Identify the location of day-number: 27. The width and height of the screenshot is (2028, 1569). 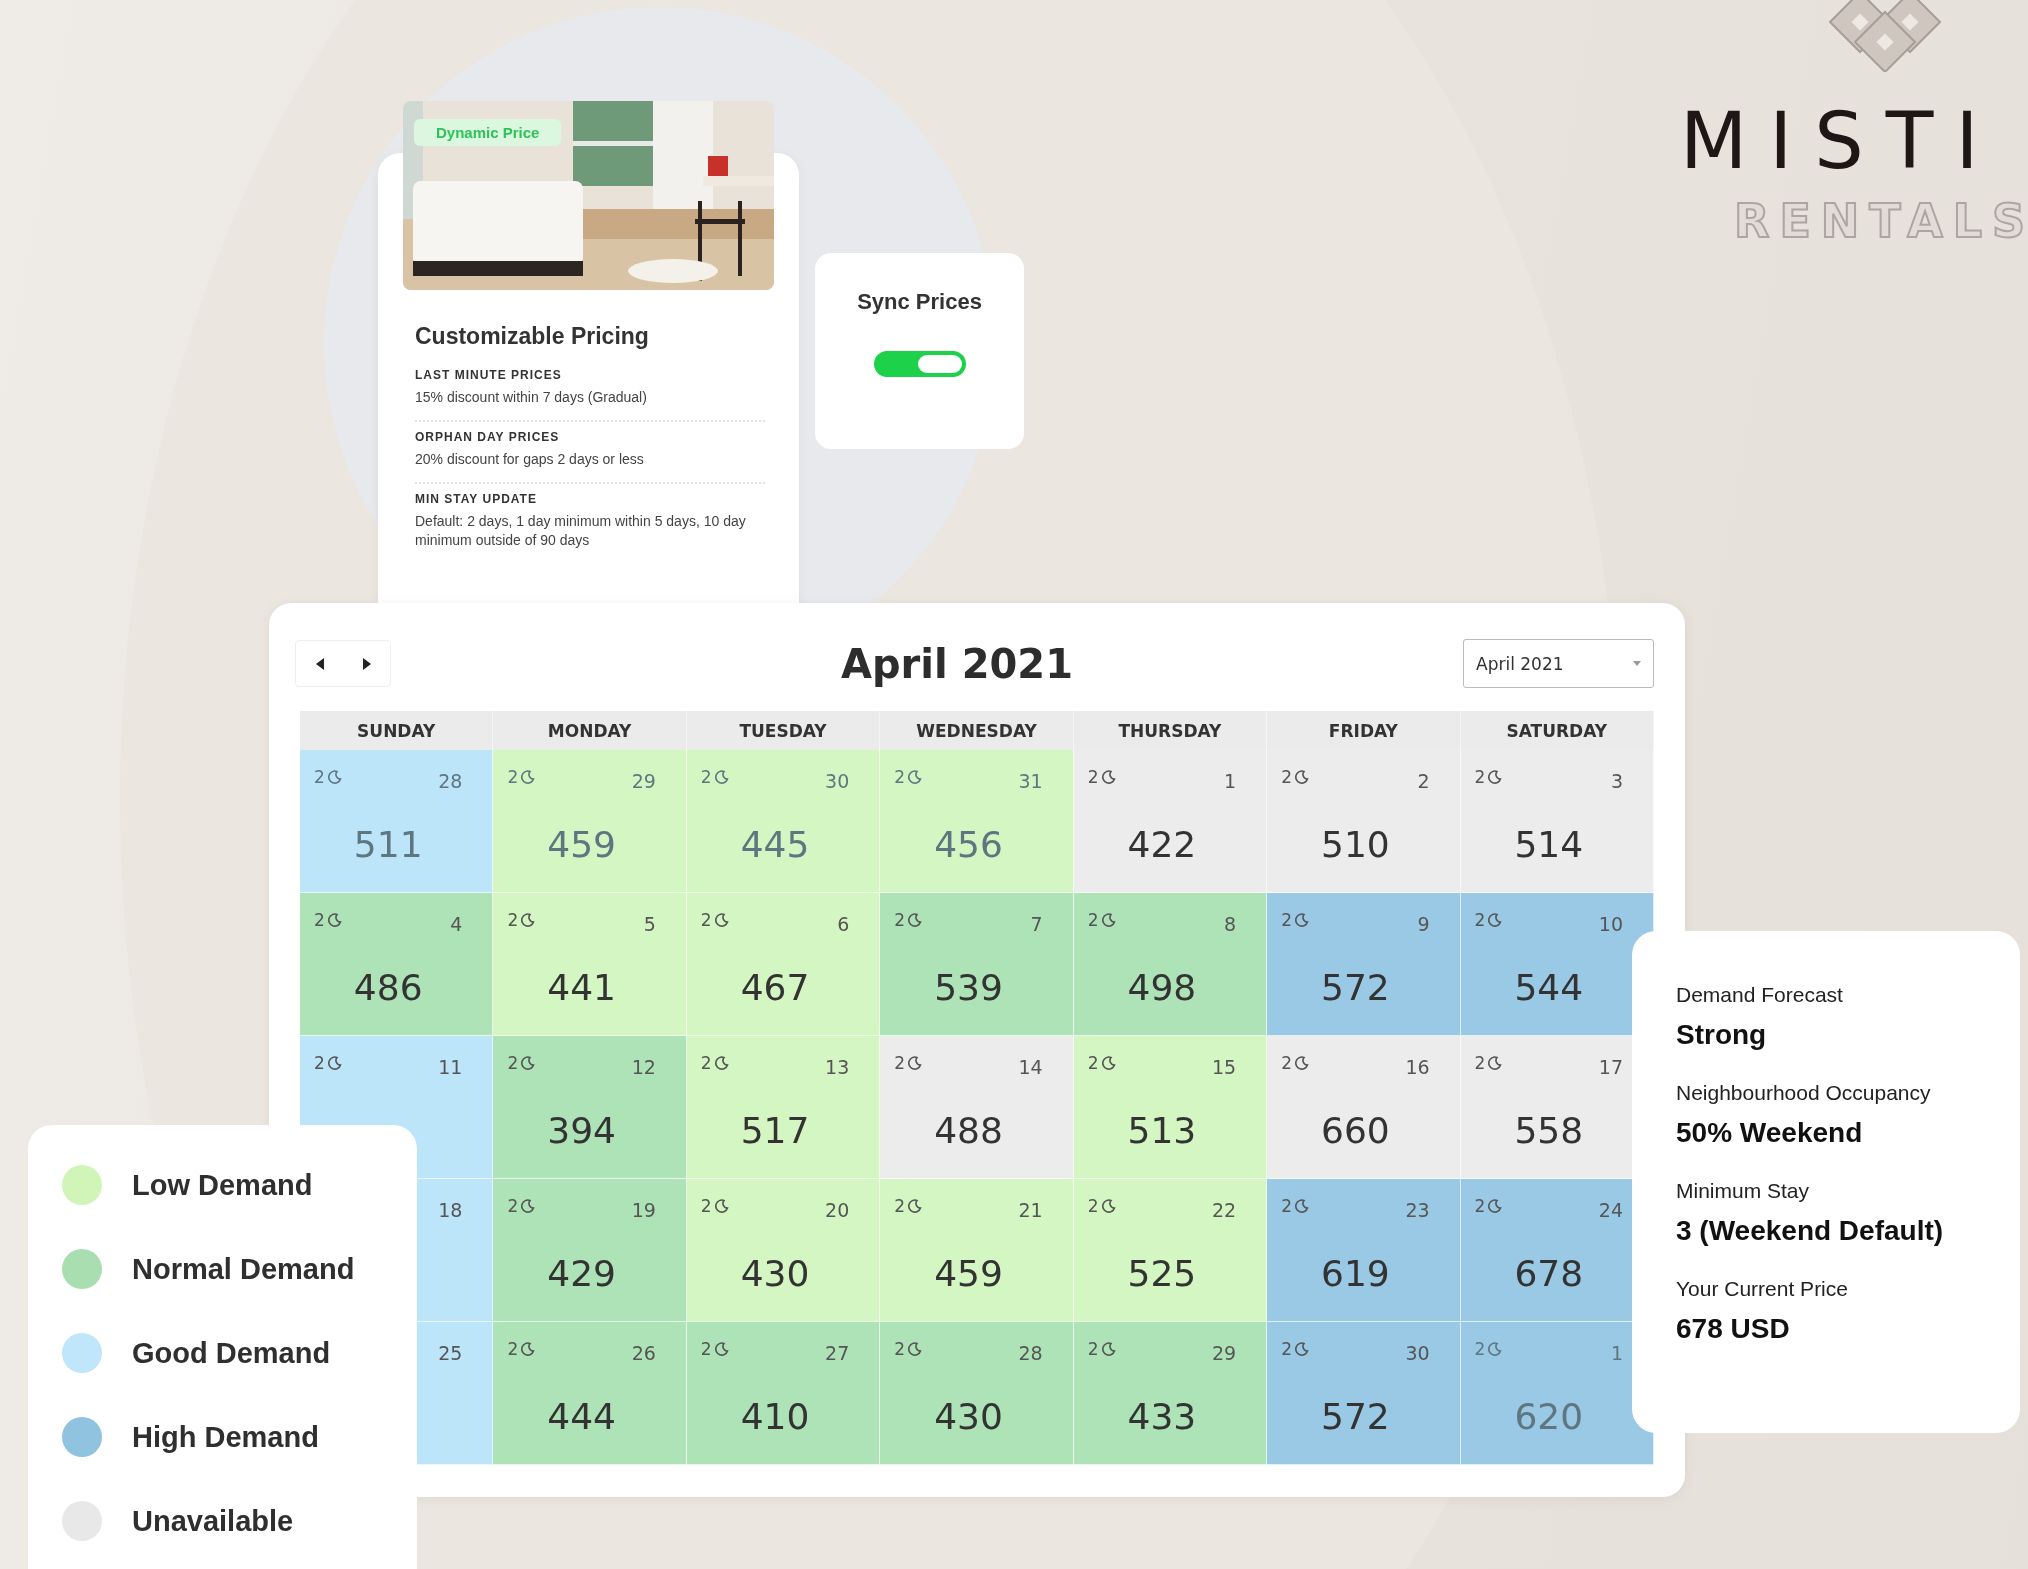
(837, 1353).